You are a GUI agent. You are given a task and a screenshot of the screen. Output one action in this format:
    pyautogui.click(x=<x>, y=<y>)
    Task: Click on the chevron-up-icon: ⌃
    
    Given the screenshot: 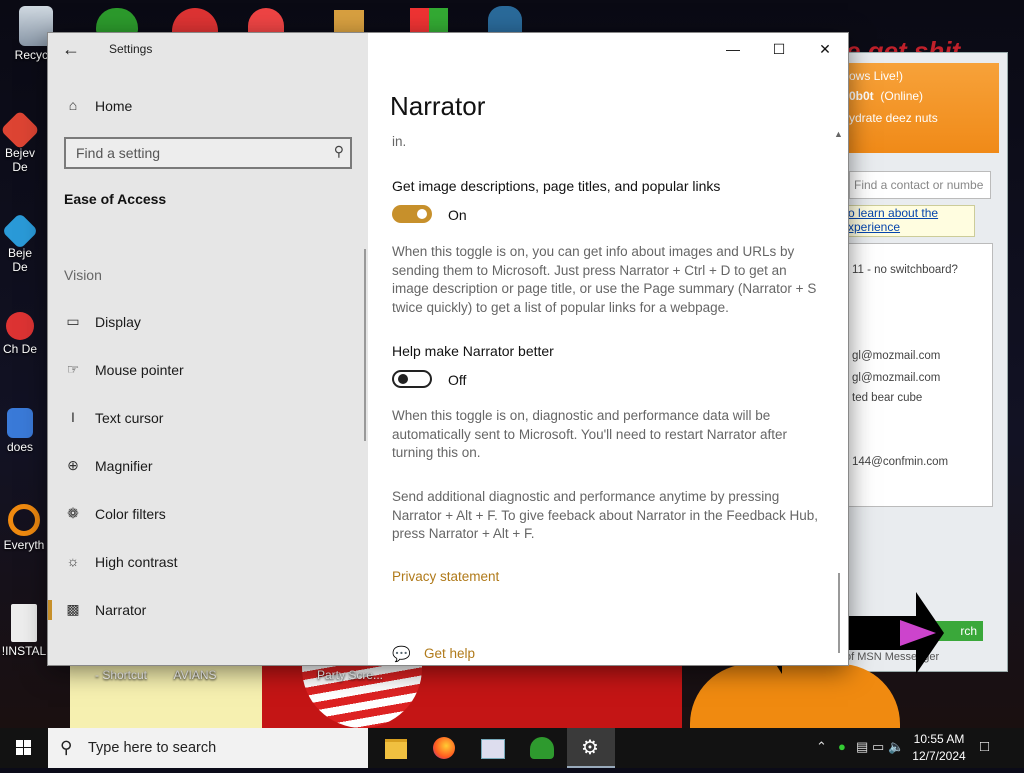 What is the action you would take?
    pyautogui.click(x=821, y=747)
    